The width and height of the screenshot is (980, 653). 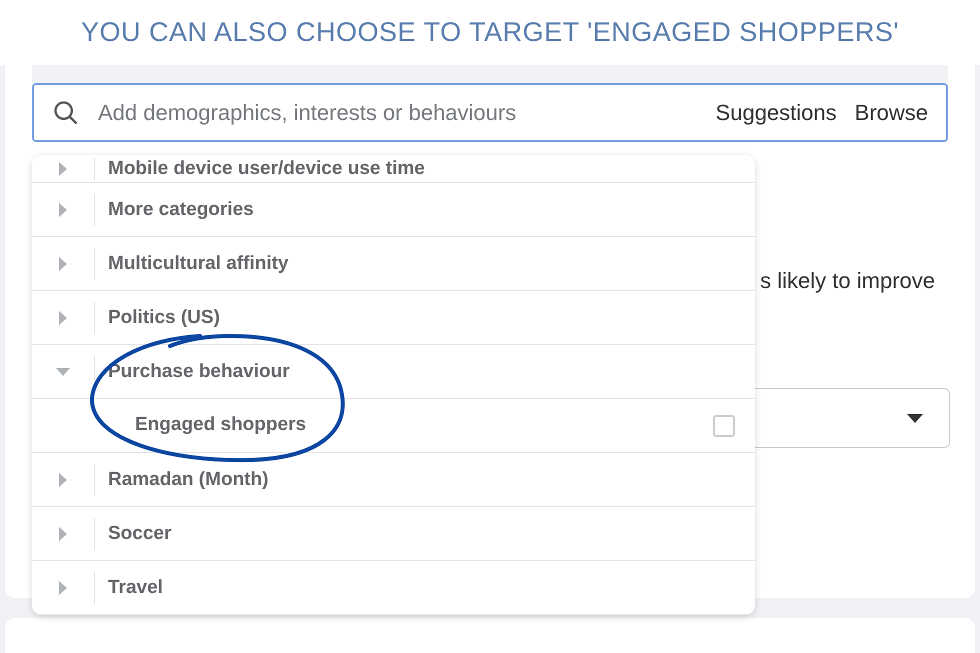 I want to click on category-row: More categories, so click(x=393, y=210).